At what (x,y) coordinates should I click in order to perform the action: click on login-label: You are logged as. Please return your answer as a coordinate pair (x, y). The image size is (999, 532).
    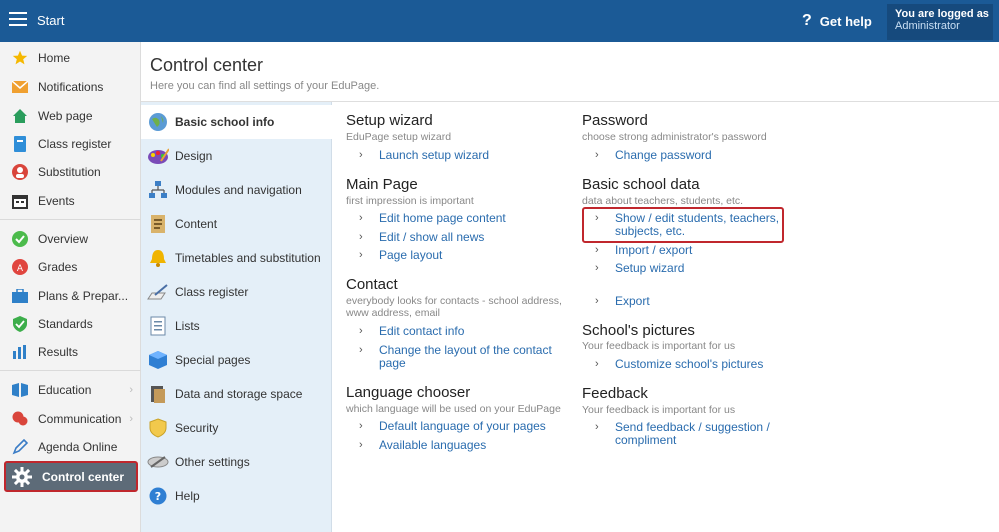
    Looking at the image, I should click on (942, 14).